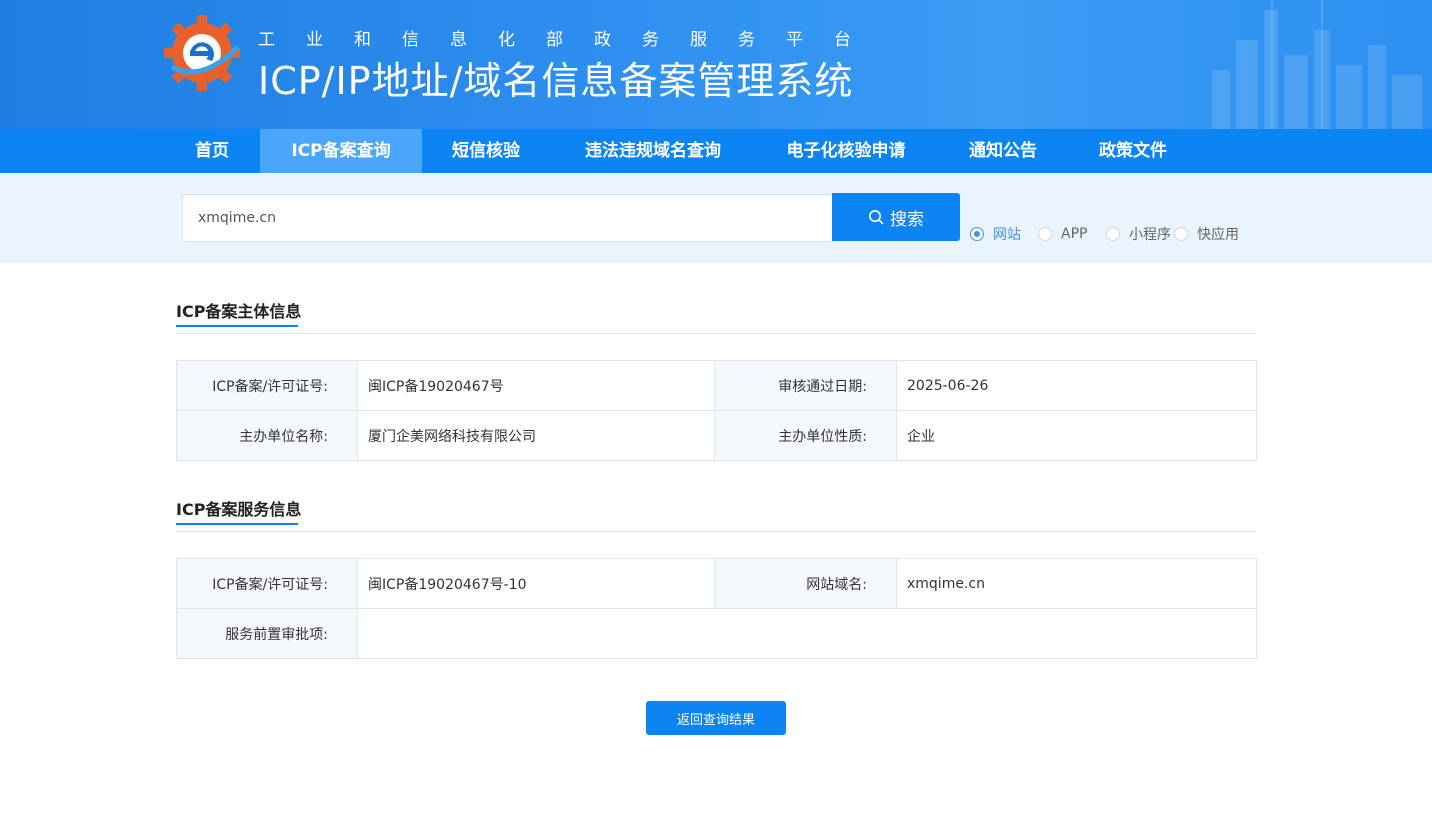 The height and width of the screenshot is (832, 1432). I want to click on radio-quick-app: 快应用, so click(1206, 234).